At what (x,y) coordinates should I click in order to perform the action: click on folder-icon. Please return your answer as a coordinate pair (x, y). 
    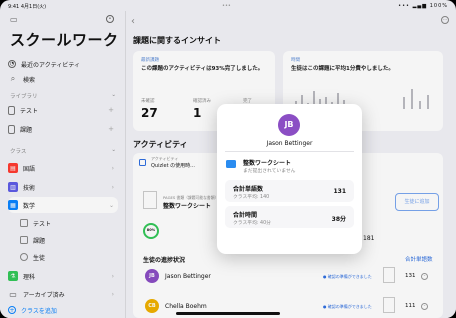
    Looking at the image, I should click on (231, 164).